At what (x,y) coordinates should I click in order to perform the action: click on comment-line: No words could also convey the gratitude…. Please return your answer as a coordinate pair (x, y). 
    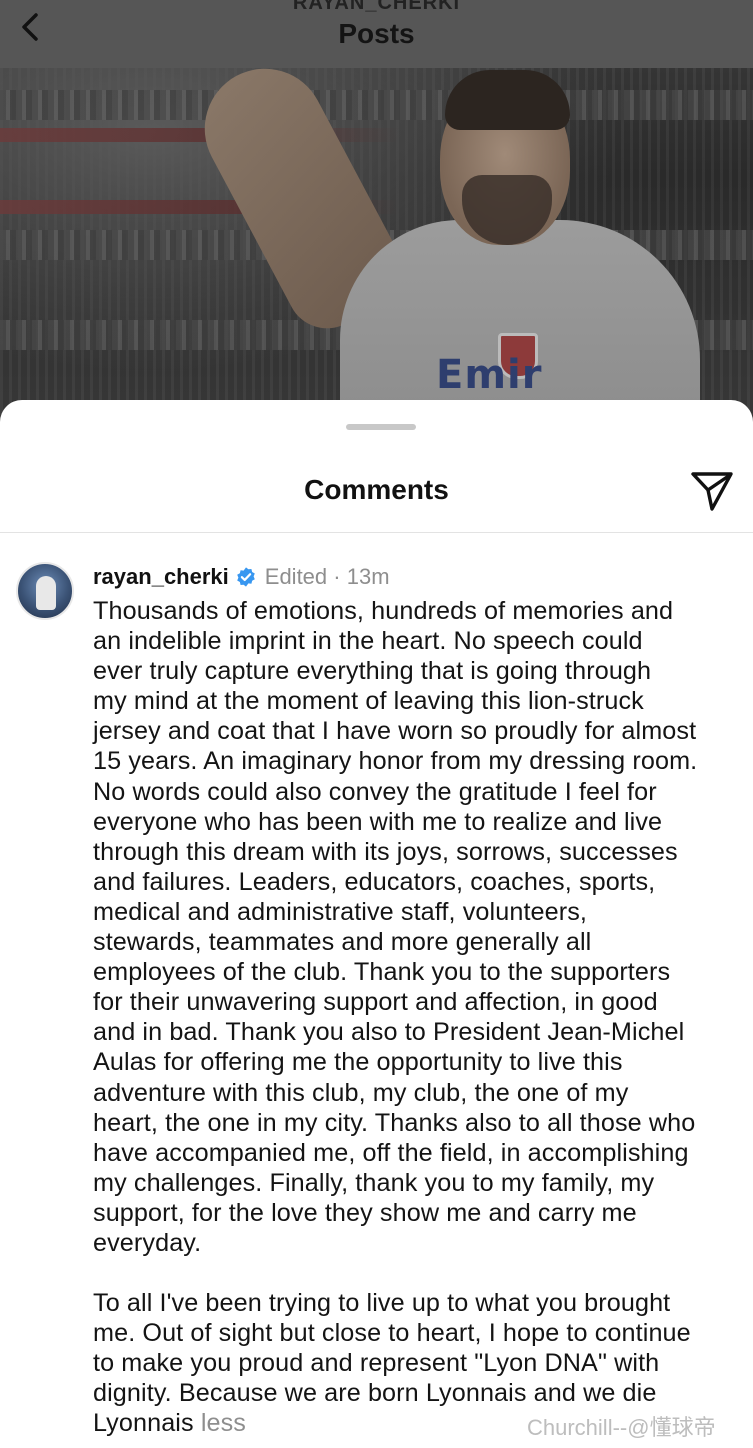
    Looking at the image, I should click on (375, 791).